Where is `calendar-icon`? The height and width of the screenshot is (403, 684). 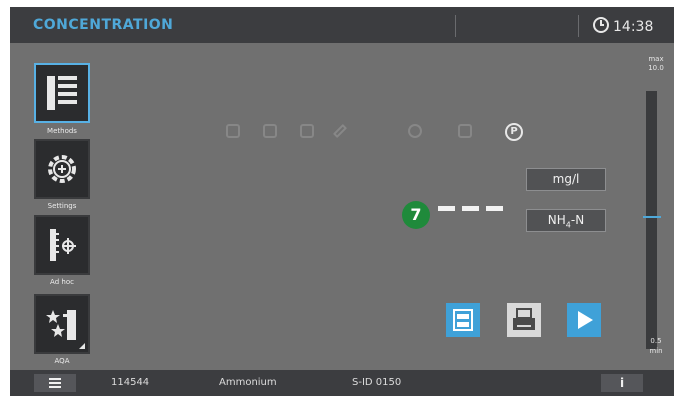
calendar-icon is located at coordinates (465, 131).